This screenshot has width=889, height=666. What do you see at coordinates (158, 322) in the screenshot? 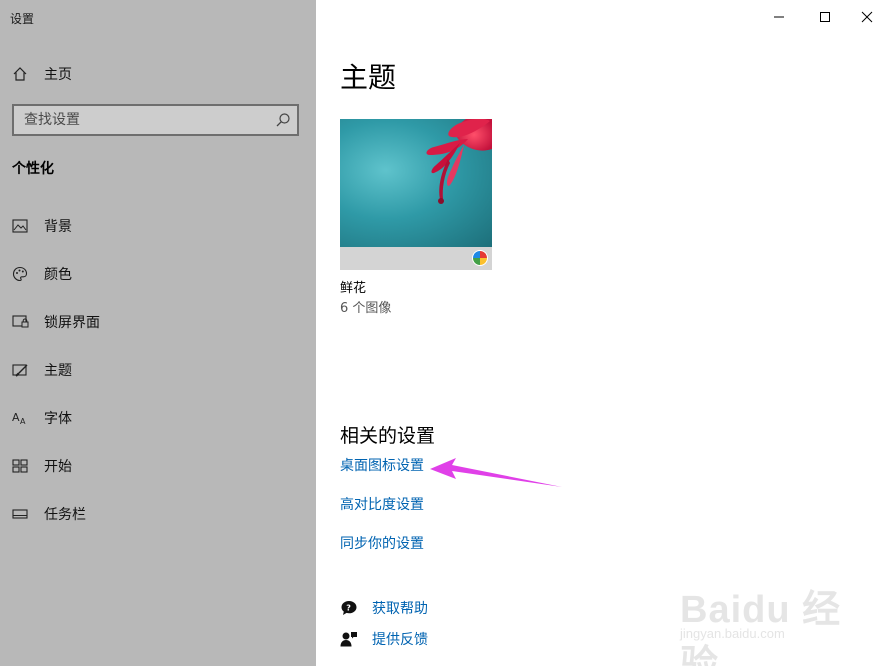
I see `sidebar-item-lock-screen: 锁屏界面` at bounding box center [158, 322].